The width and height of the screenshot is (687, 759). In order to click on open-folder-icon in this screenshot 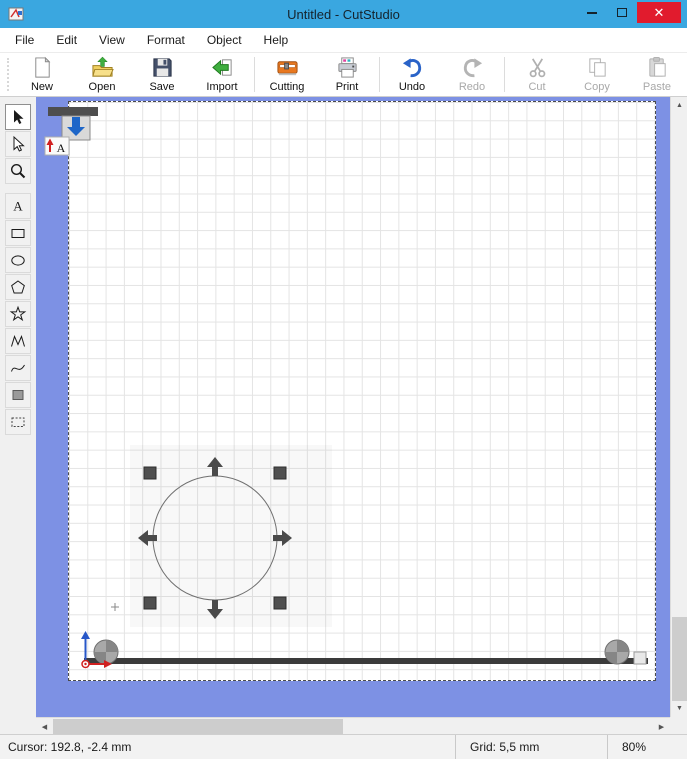, I will do `click(102, 66)`.